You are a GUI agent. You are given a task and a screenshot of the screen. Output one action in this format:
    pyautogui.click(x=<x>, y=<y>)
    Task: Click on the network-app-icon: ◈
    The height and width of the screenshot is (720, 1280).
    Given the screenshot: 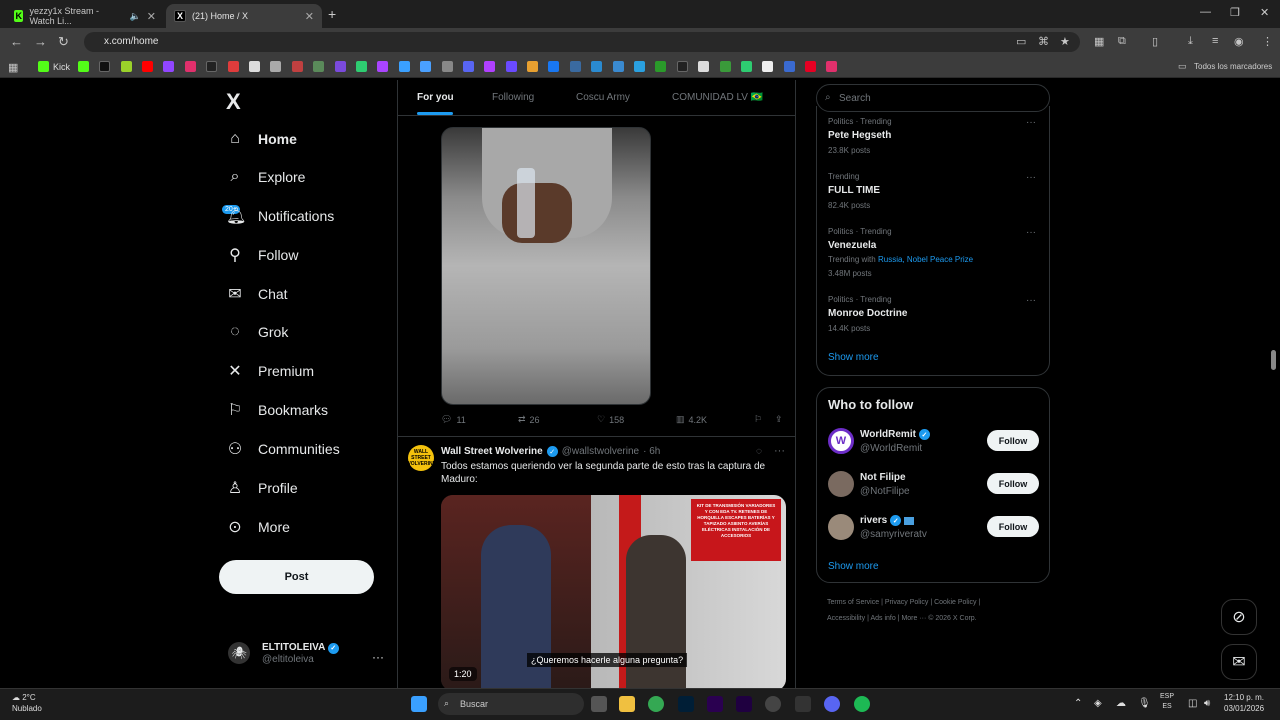 What is the action you would take?
    pyautogui.click(x=1098, y=703)
    